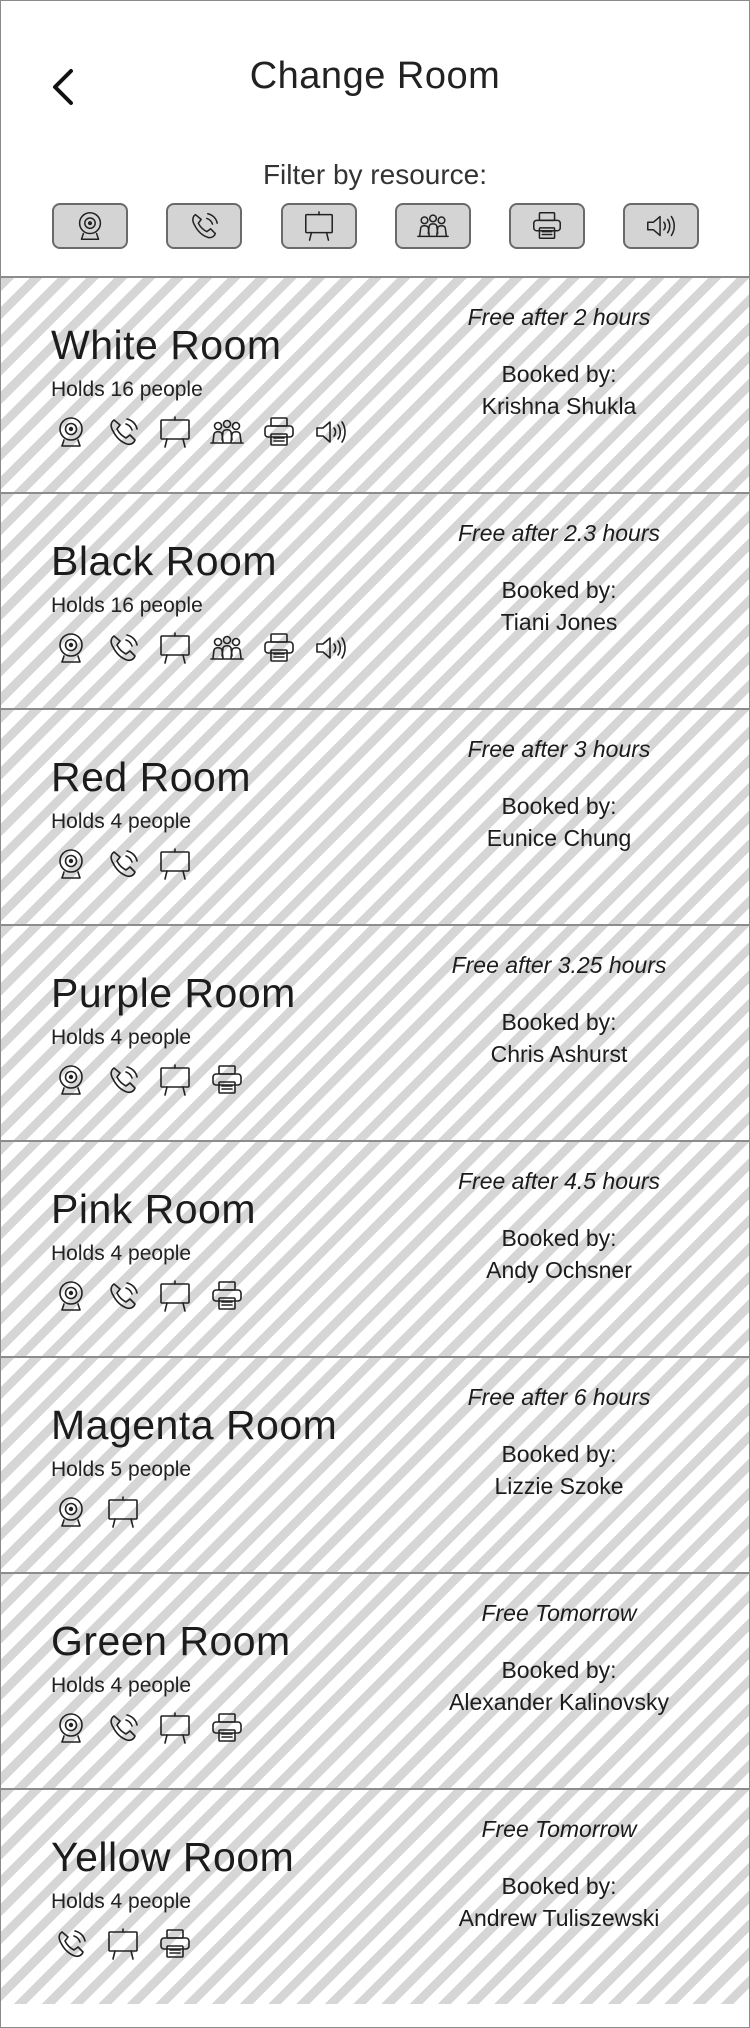 The width and height of the screenshot is (750, 2028). I want to click on room-booked-by: Booked by: Lizzie Szoke, so click(559, 1470).